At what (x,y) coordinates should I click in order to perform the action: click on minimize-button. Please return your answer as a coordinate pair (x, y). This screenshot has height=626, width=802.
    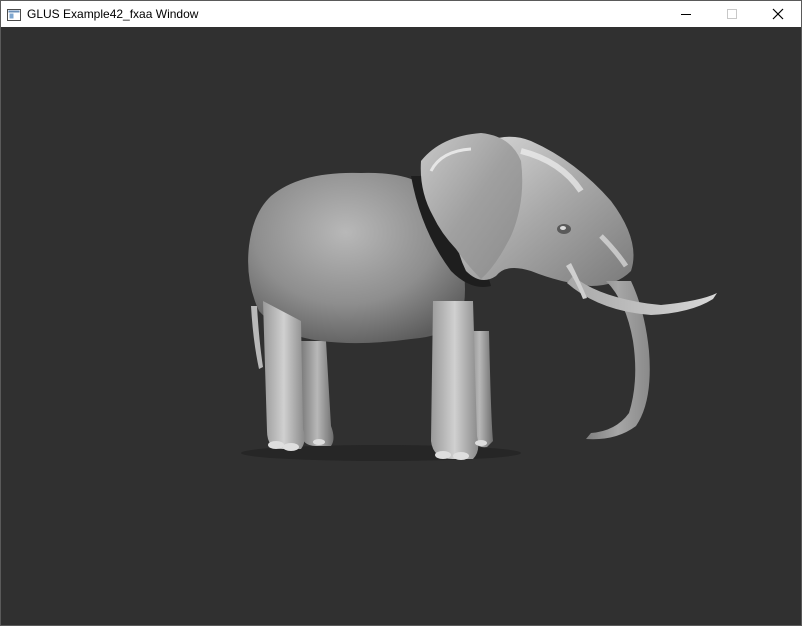
    Looking at the image, I should click on (686, 14).